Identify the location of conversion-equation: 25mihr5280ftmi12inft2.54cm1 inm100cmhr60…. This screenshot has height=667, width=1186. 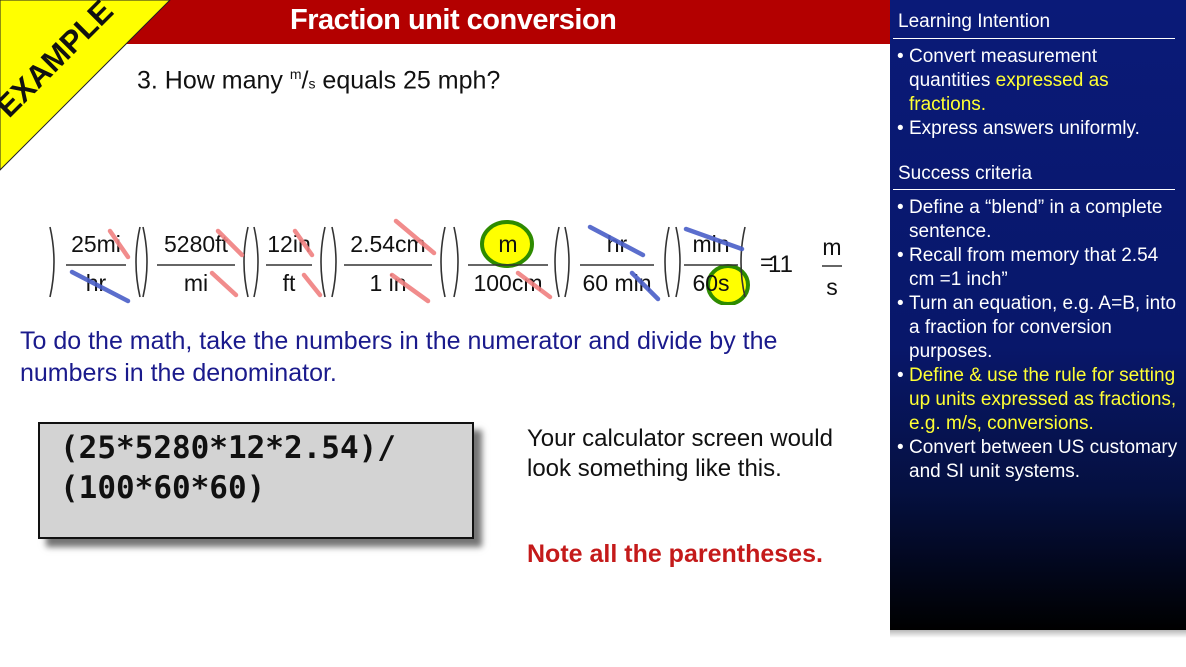
(445, 261).